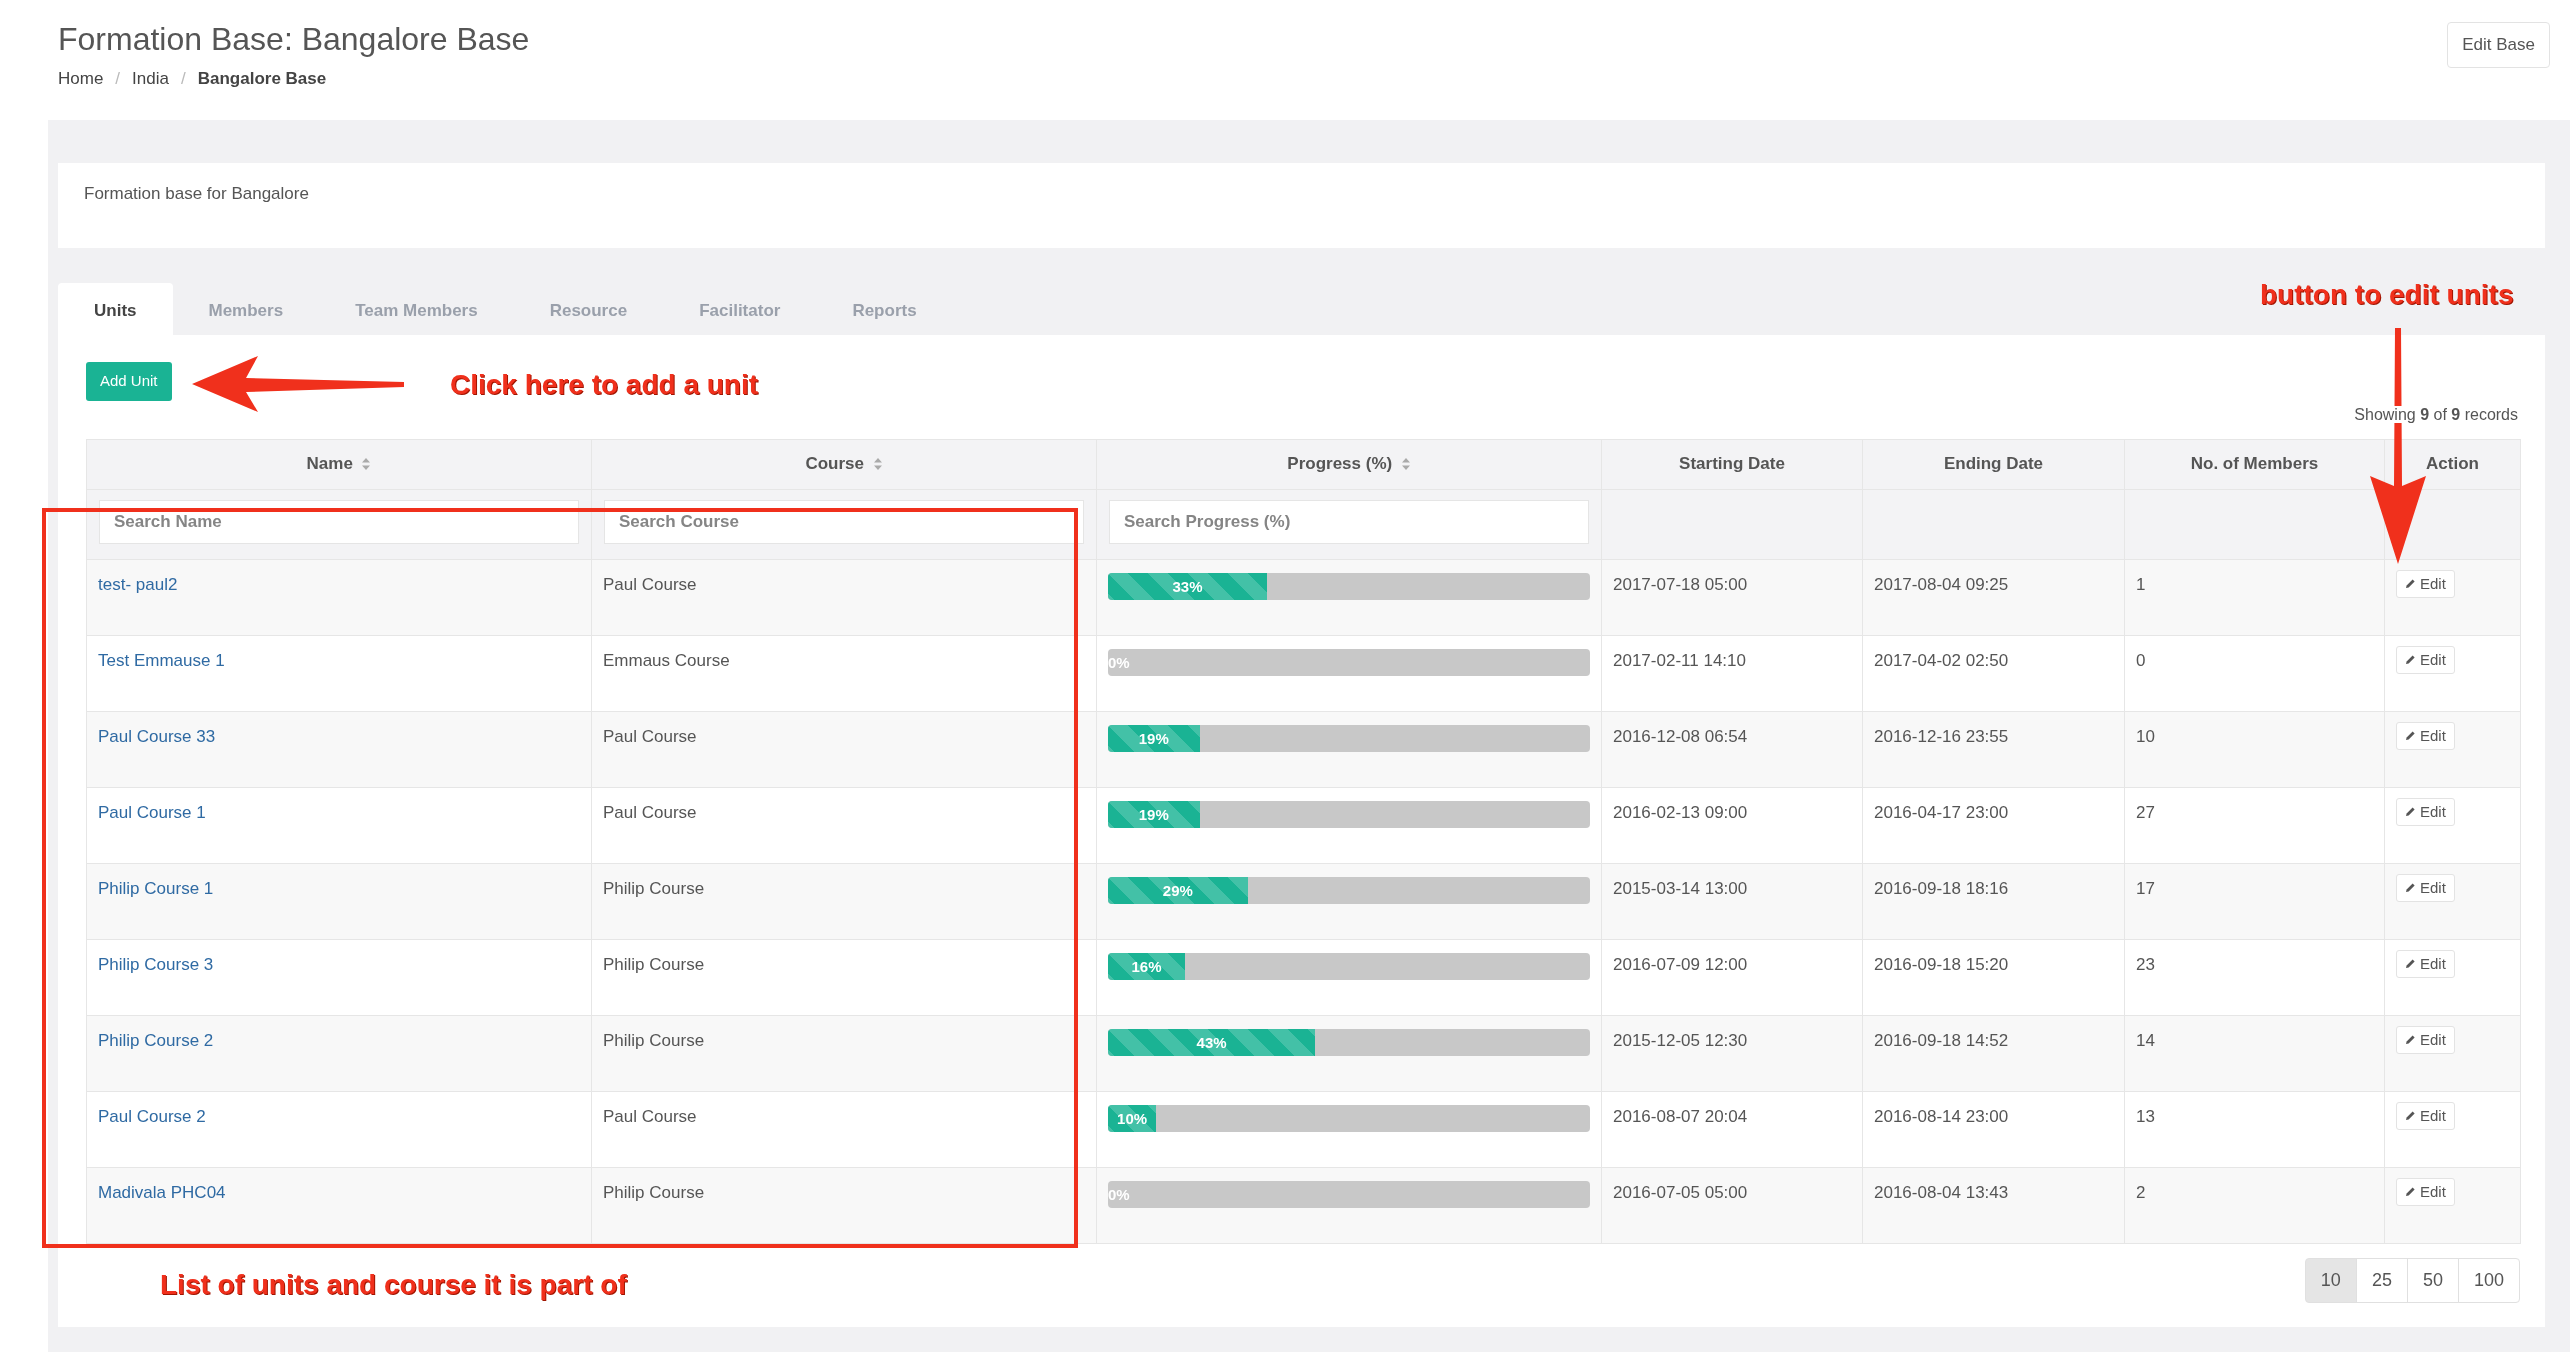  Describe the element at coordinates (1187, 586) in the screenshot. I see `progress-reading: 33%` at that location.